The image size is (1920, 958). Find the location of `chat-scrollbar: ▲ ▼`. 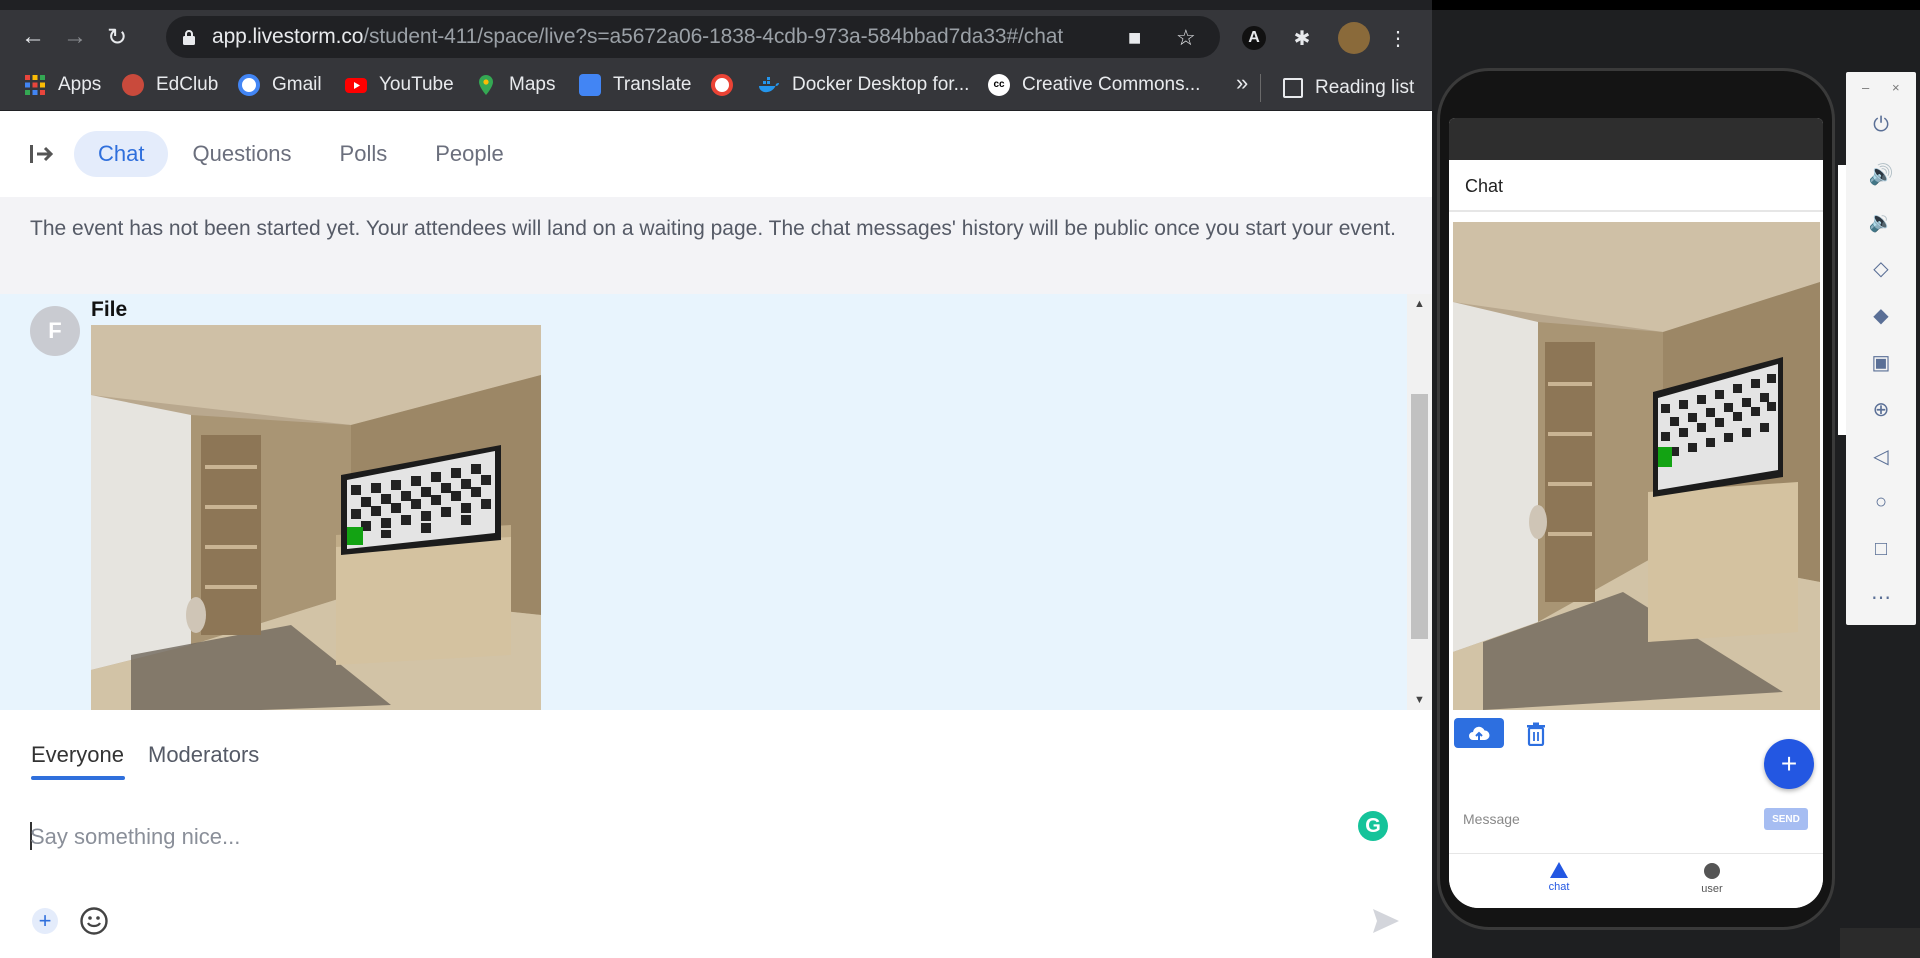

chat-scrollbar: ▲ ▼ is located at coordinates (1419, 502).